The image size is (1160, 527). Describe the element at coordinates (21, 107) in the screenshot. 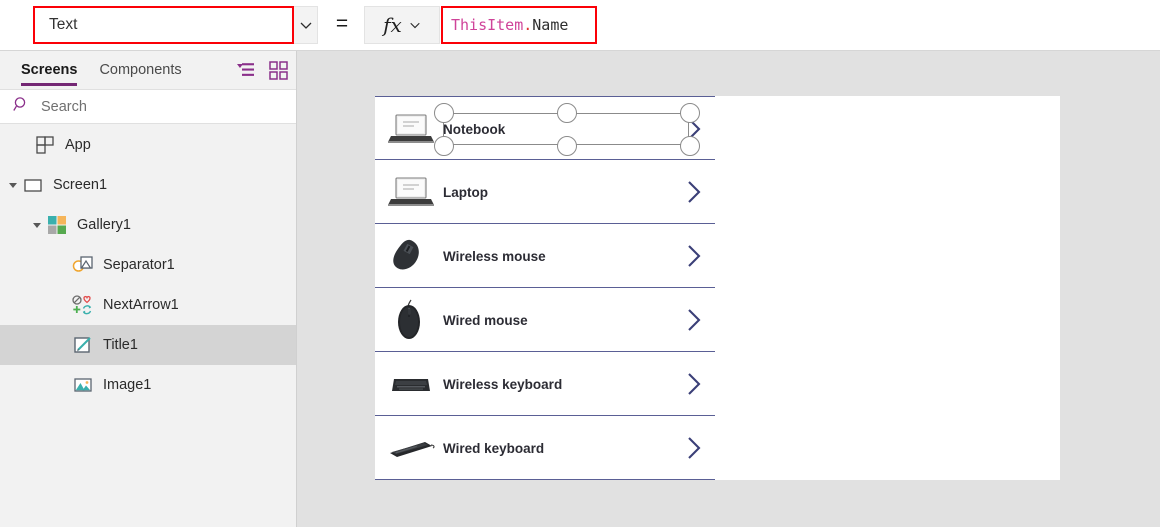

I see `search-icon` at that location.